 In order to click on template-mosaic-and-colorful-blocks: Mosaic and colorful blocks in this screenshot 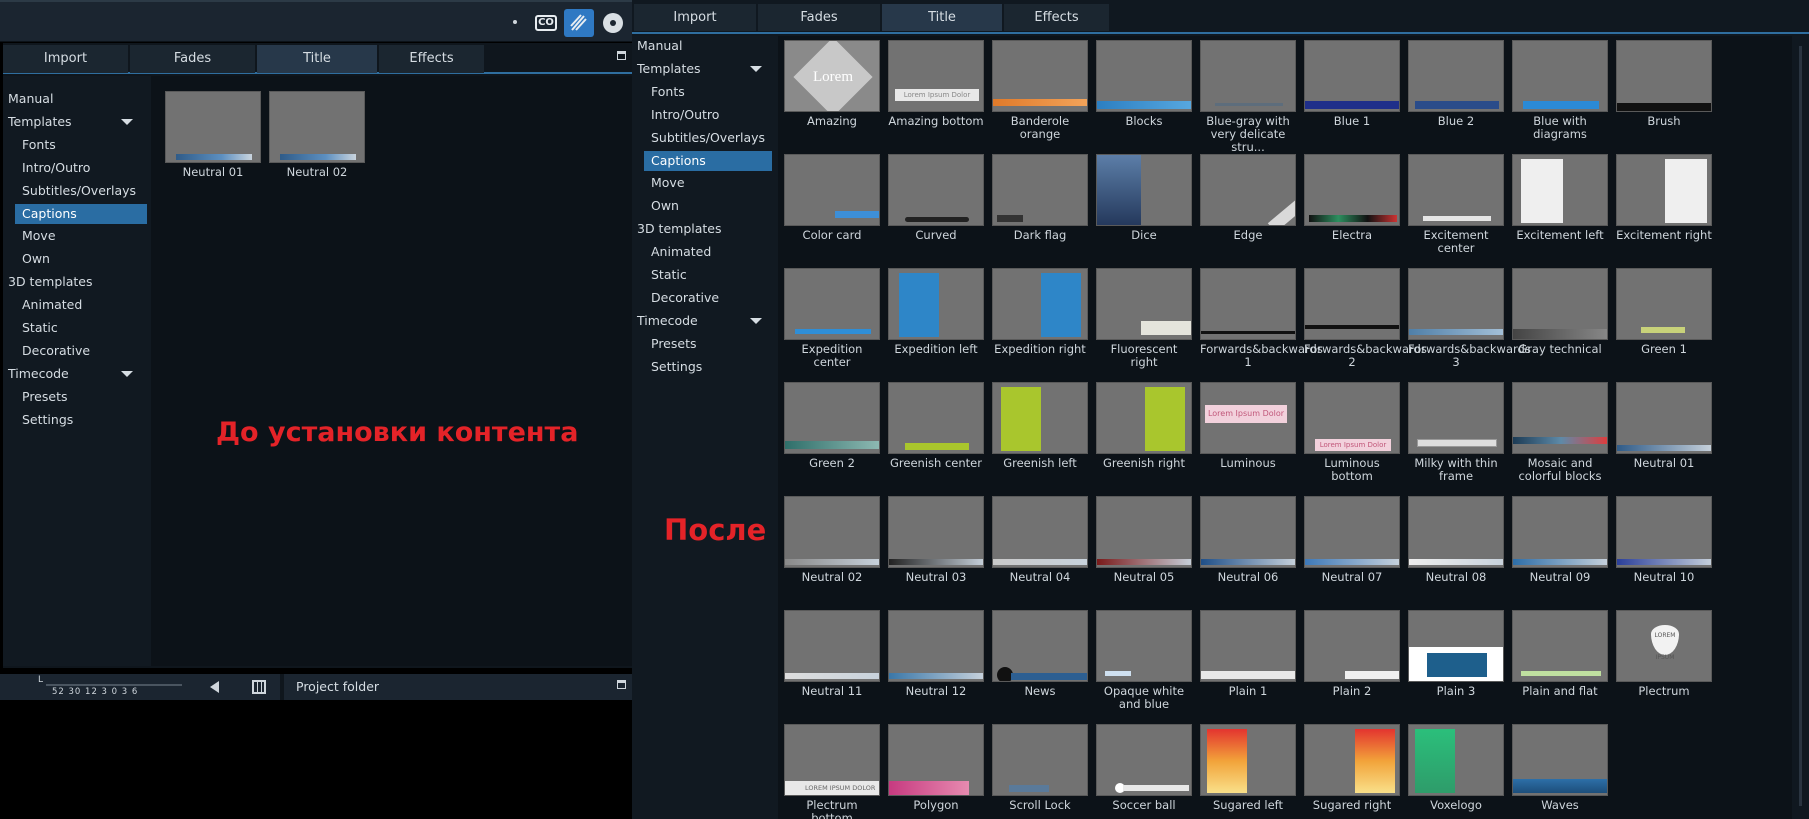, I will do `click(1560, 432)`.